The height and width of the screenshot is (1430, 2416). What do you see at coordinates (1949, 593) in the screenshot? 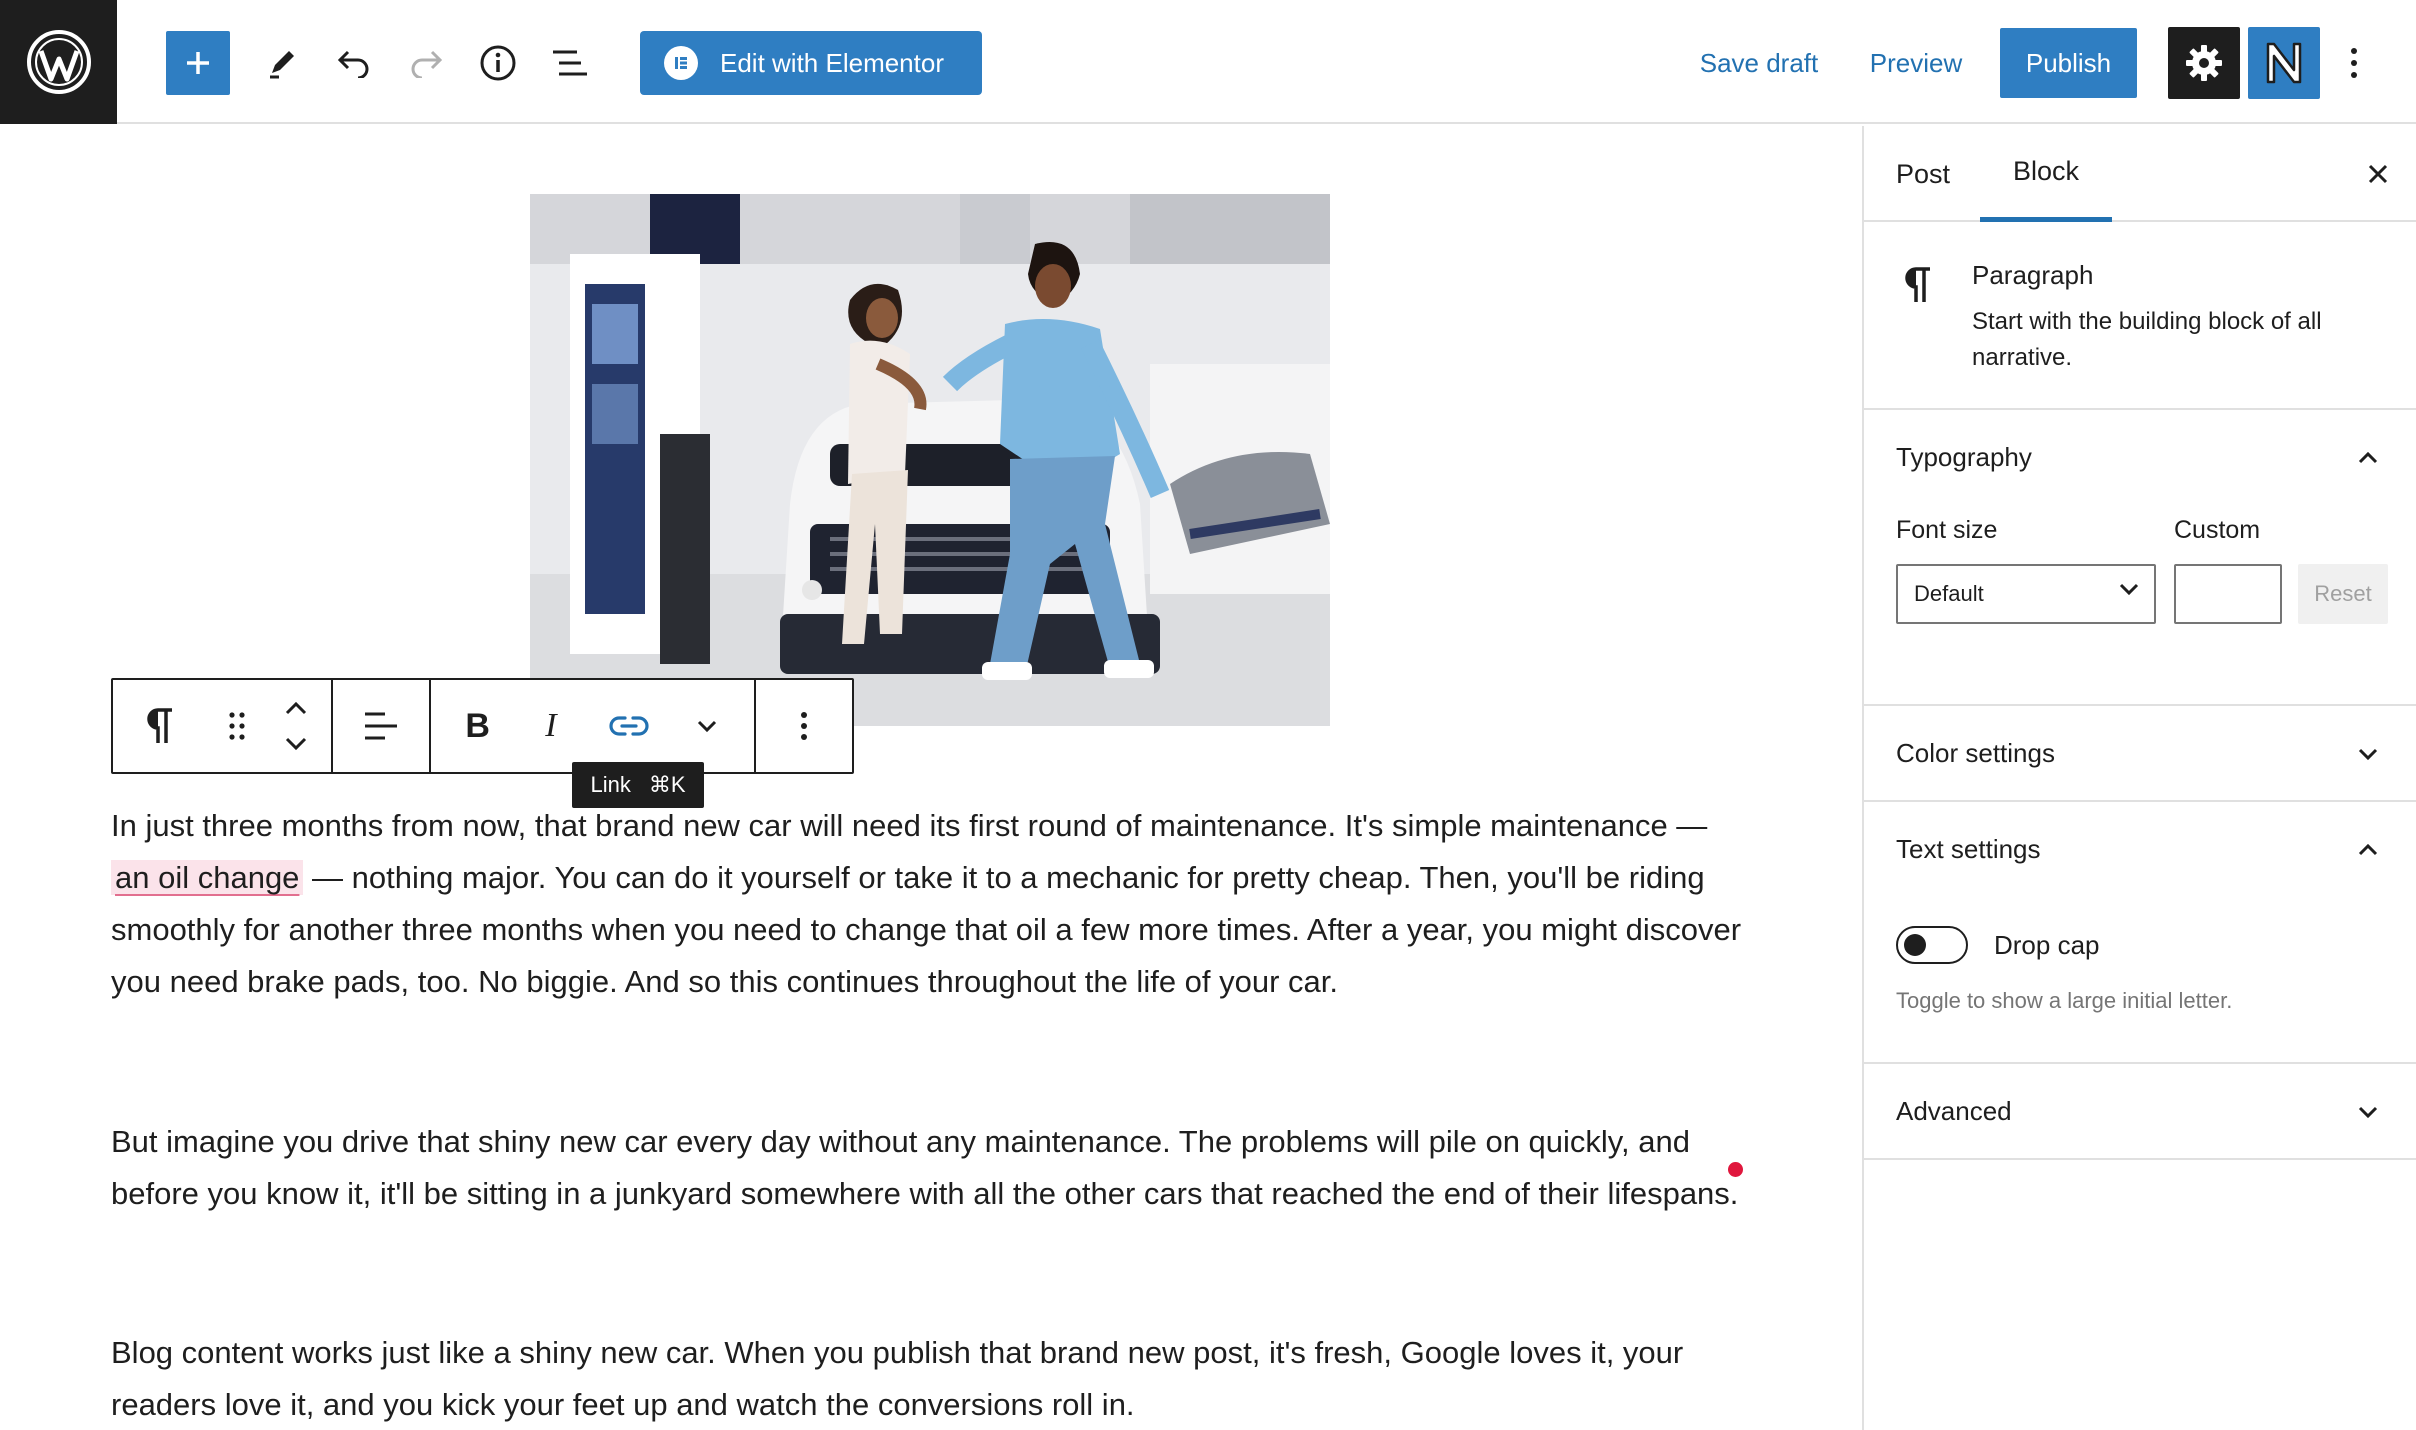
I see `font-size-value: Default` at bounding box center [1949, 593].